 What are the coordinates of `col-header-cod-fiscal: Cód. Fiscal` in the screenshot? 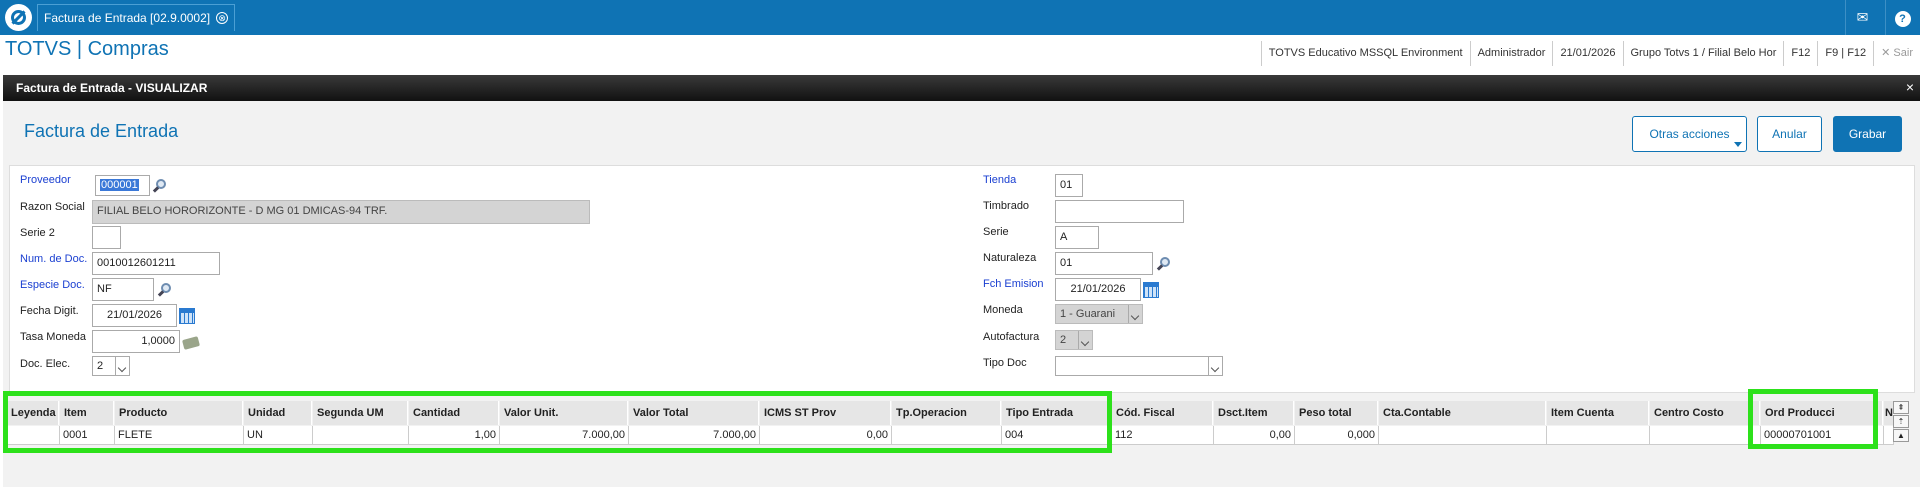 It's located at (1162, 413).